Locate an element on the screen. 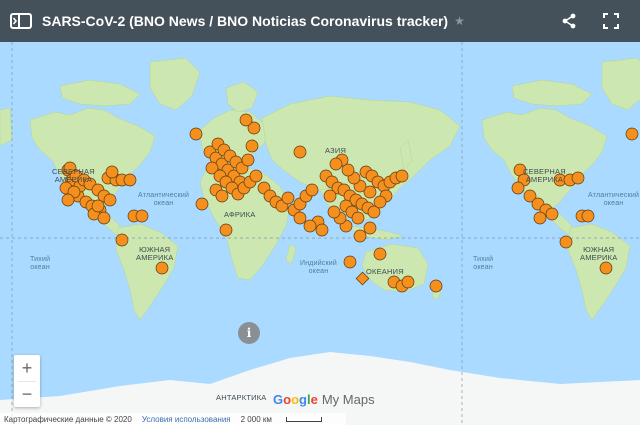 The image size is (640, 425). label-pacific-right: Тихий океан is located at coordinates (483, 264).